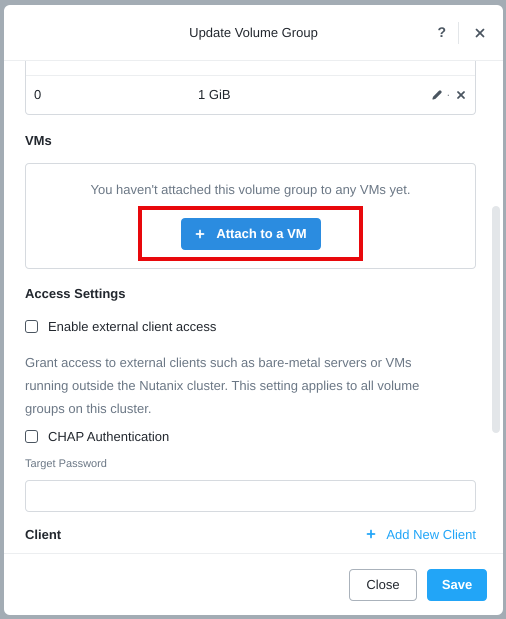 This screenshot has width=506, height=619. Describe the element at coordinates (383, 584) in the screenshot. I see `close-button: Close` at that location.